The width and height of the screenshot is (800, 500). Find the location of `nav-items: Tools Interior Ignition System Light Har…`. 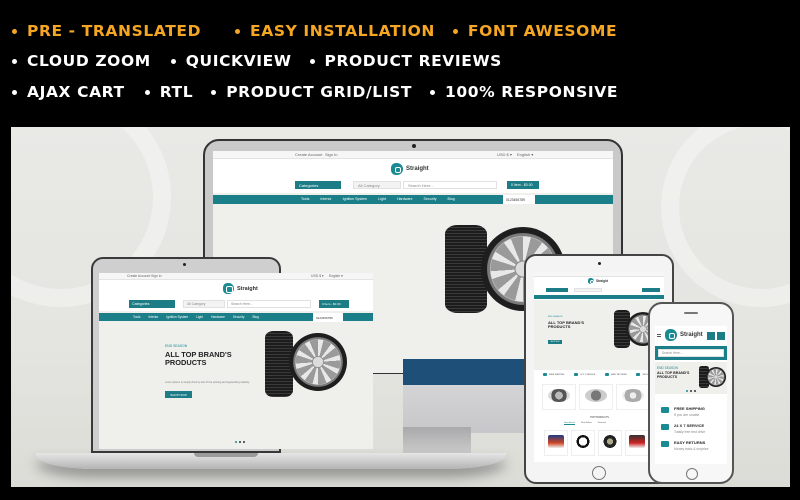

nav-items: Tools Interior Ignition System Light Har… is located at coordinates (378, 199).